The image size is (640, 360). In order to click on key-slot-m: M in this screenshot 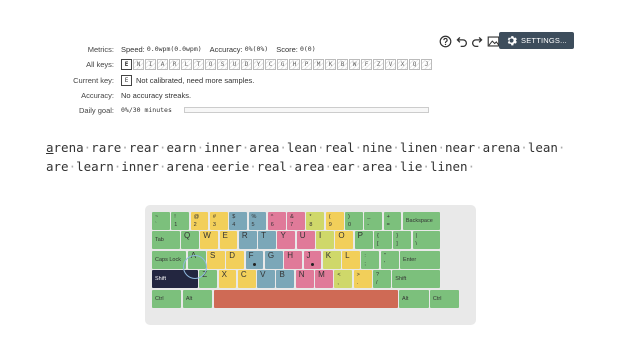, I will do `click(318, 64)`.